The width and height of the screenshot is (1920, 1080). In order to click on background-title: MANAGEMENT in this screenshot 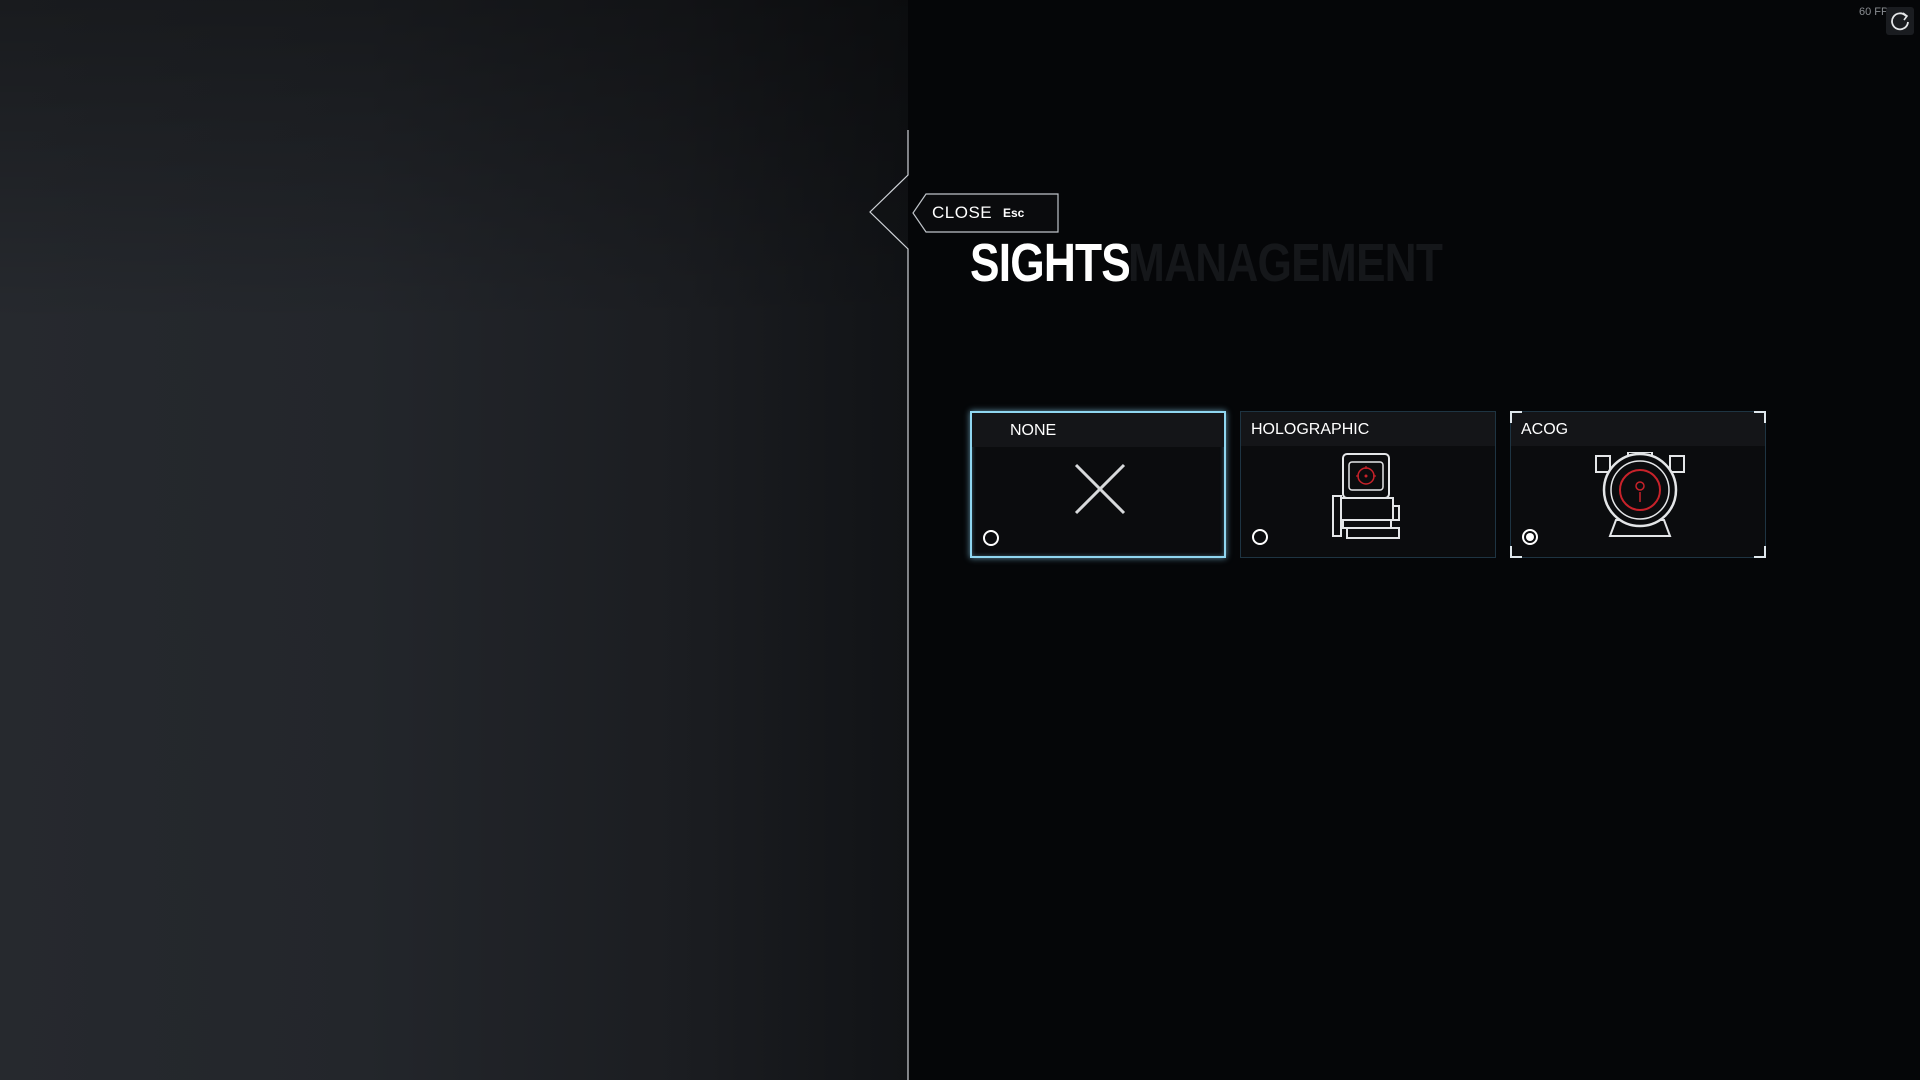, I will do `click(1285, 263)`.